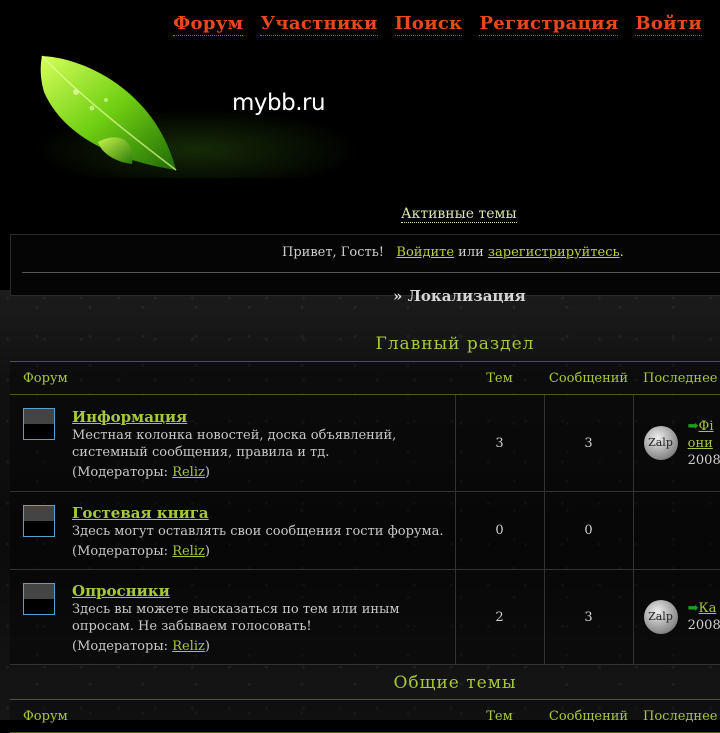 This screenshot has height=733, width=720. I want to click on category-title-text: Общие темы, so click(455, 683).